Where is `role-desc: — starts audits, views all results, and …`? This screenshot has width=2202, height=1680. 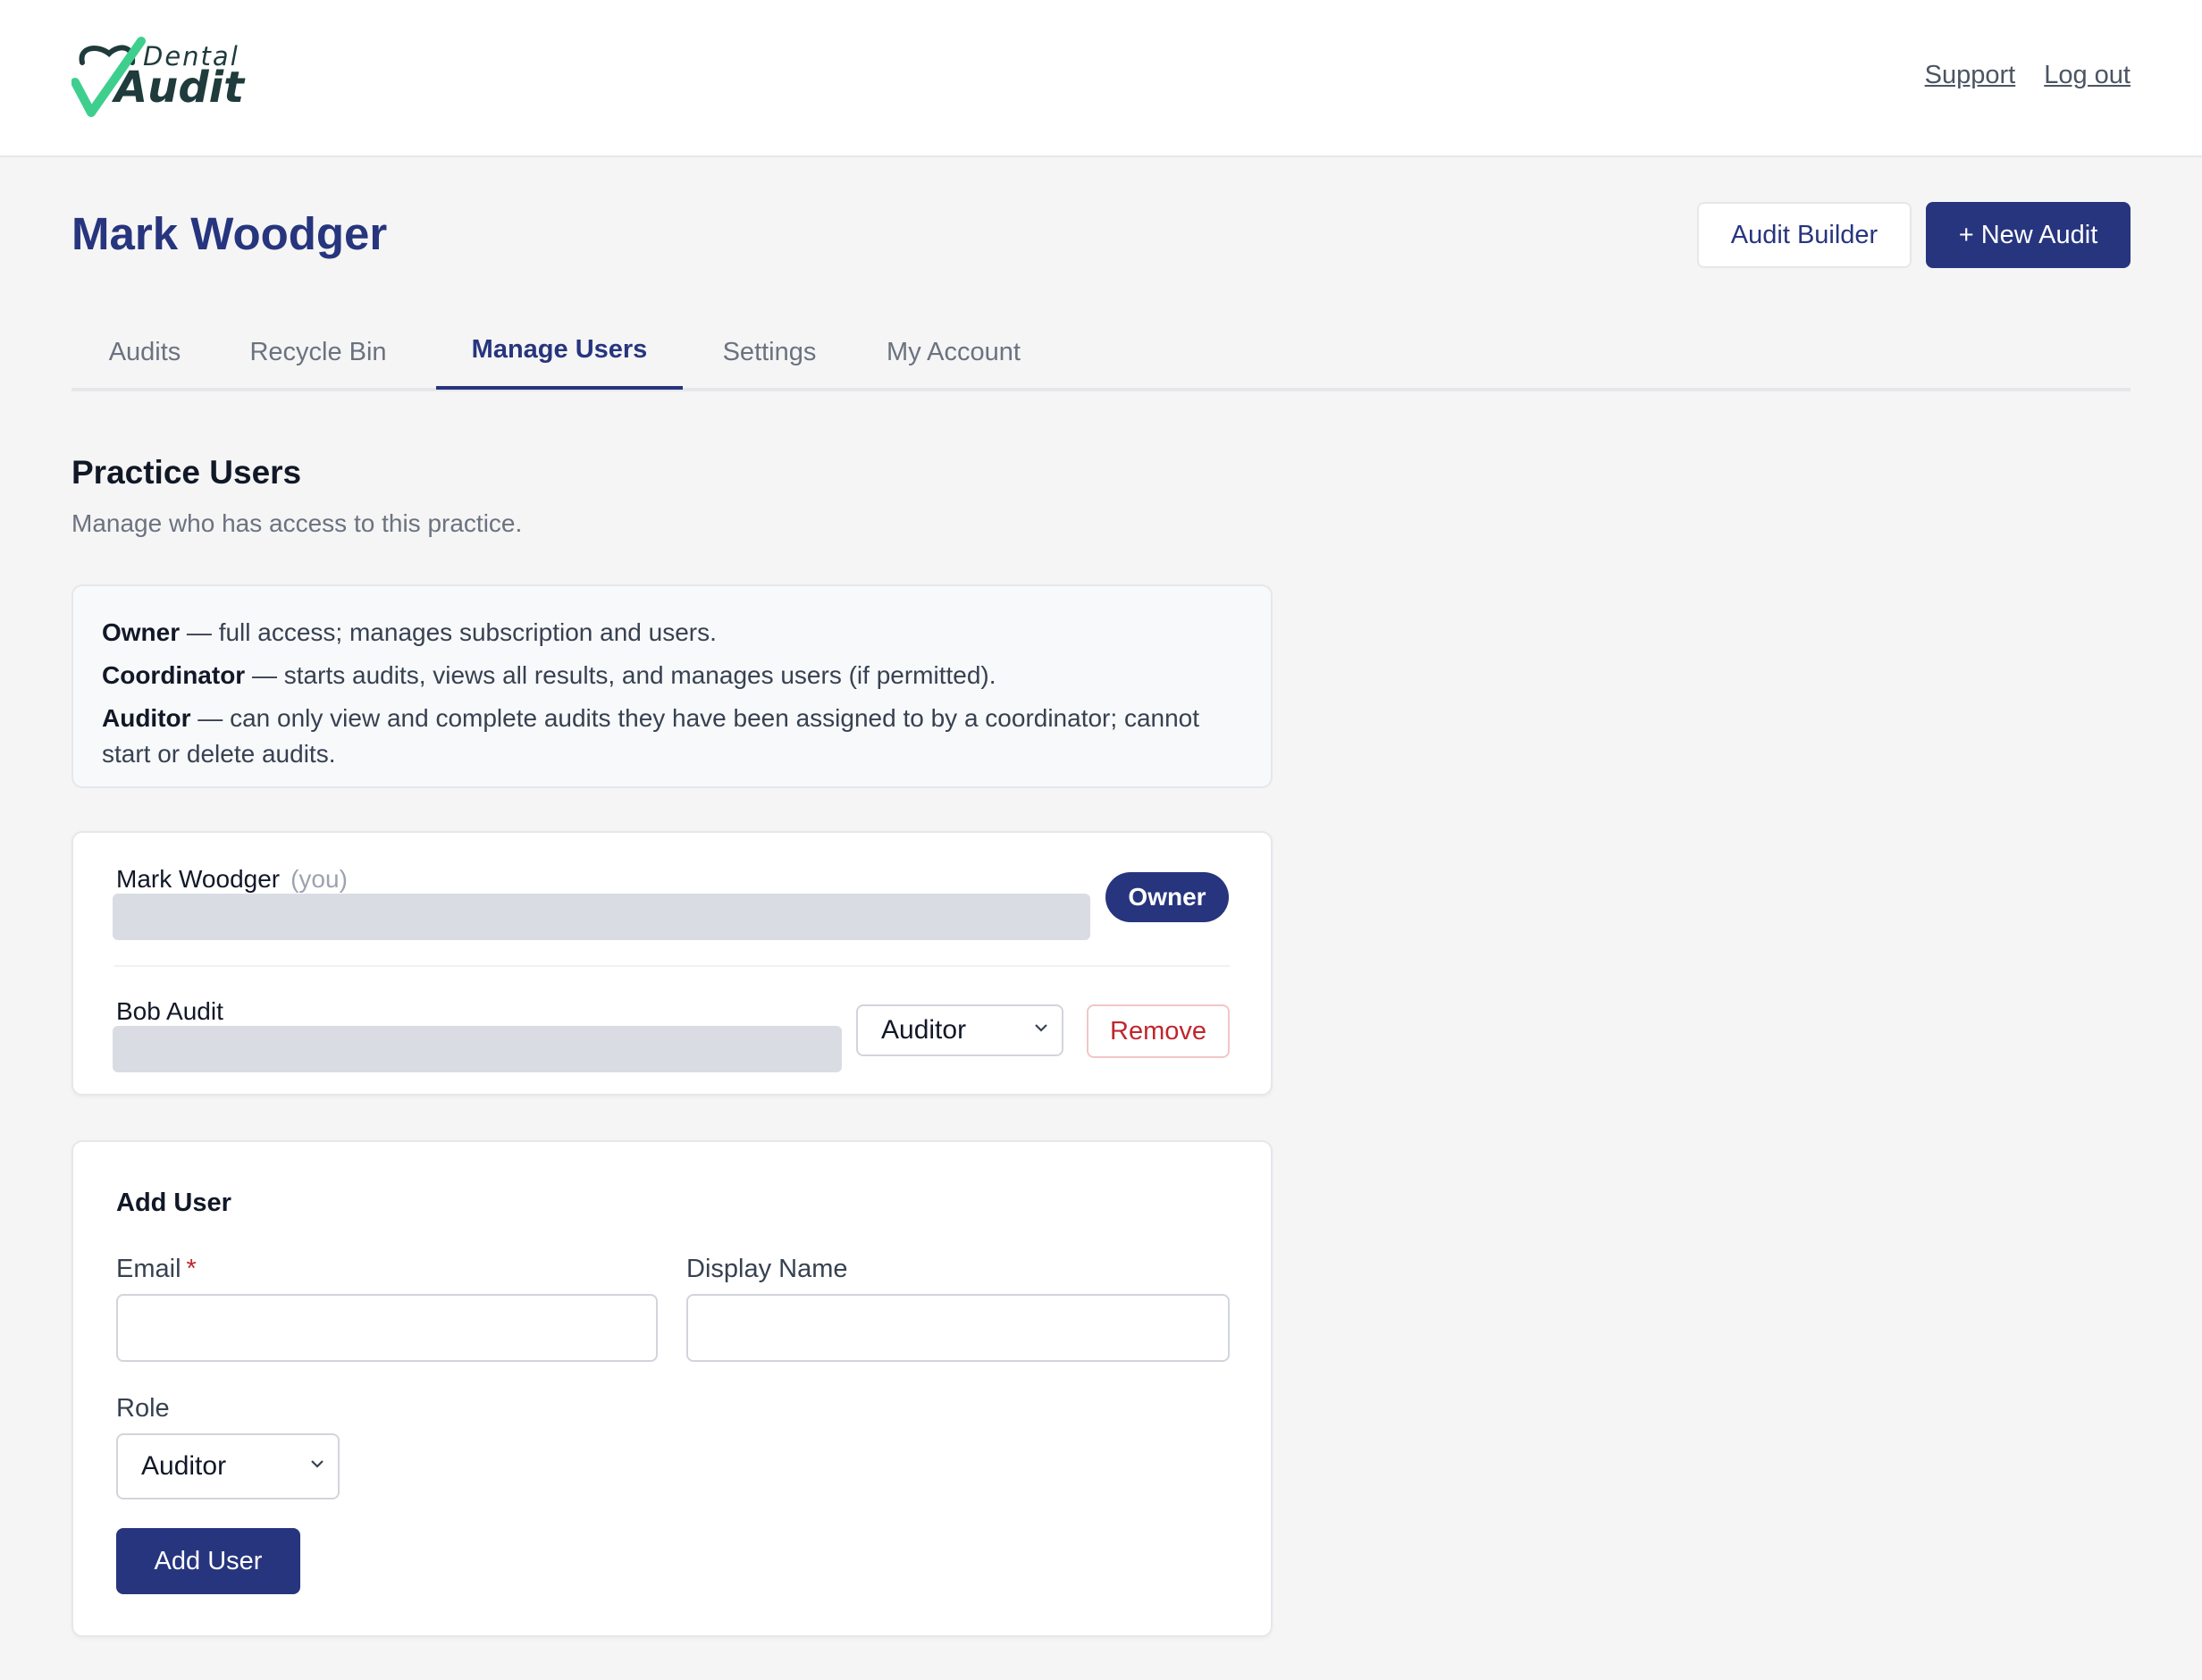 role-desc: — starts audits, views all results, and … is located at coordinates (621, 675).